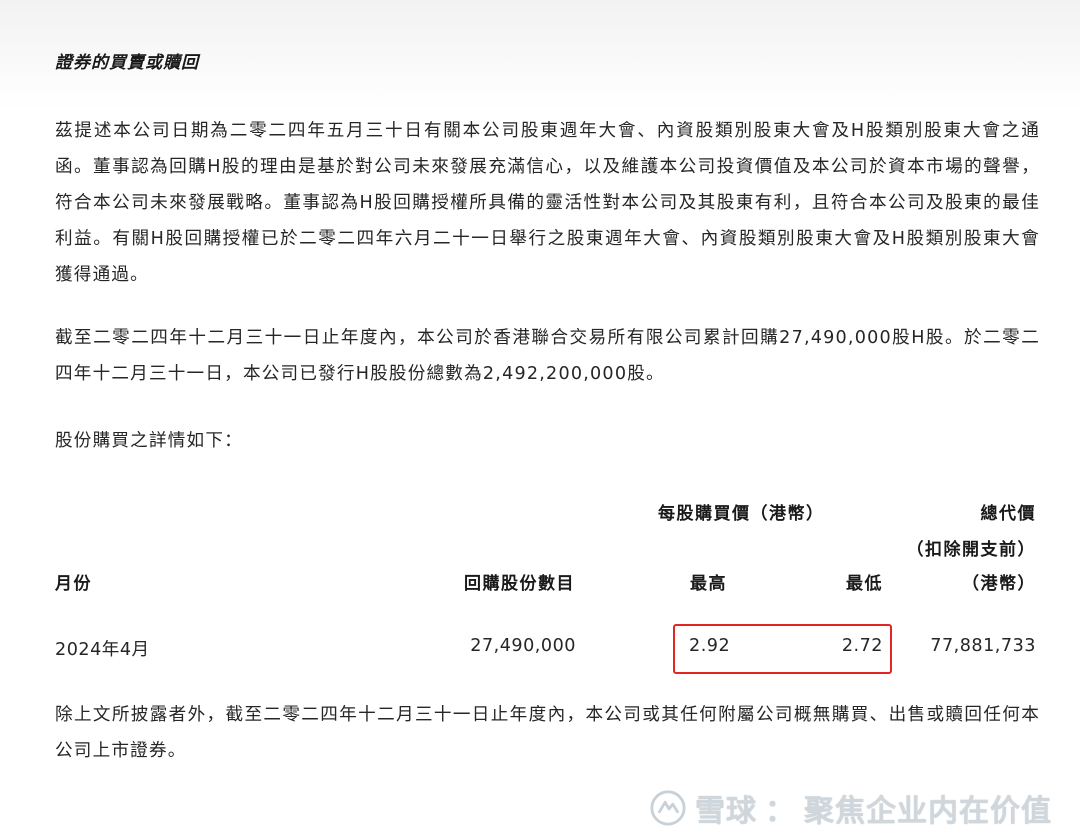 This screenshot has width=1080, height=840. What do you see at coordinates (127, 63) in the screenshot?
I see `section-title: 證券的買賣或贖回` at bounding box center [127, 63].